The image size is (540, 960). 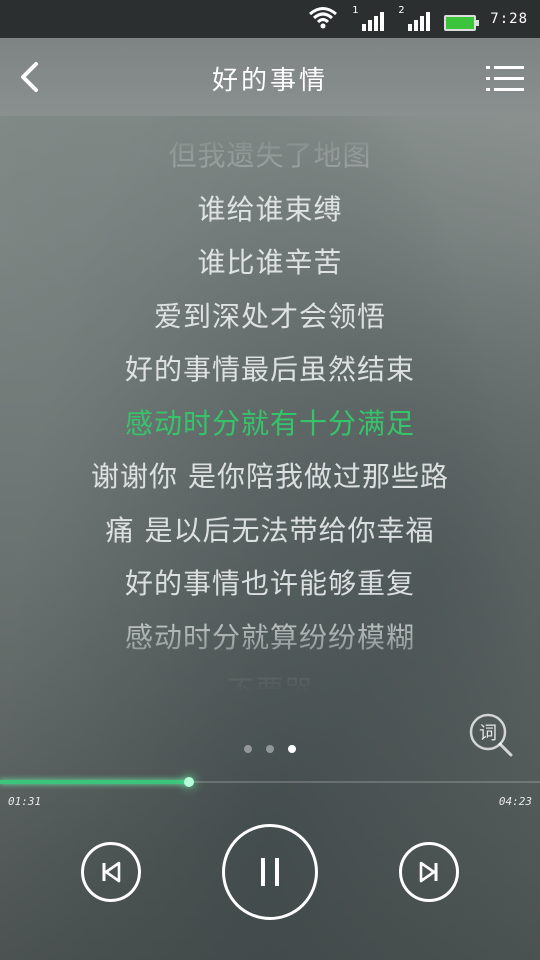 I want to click on song-title: 好的事情, so click(x=269, y=81).